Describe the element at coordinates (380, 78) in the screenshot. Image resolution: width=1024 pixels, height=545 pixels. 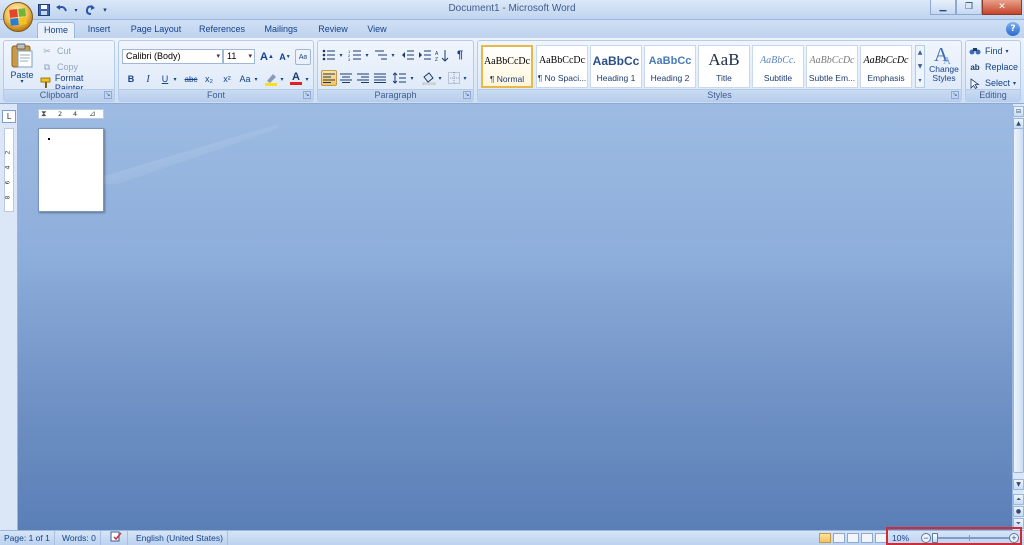
I see `justify-button` at that location.